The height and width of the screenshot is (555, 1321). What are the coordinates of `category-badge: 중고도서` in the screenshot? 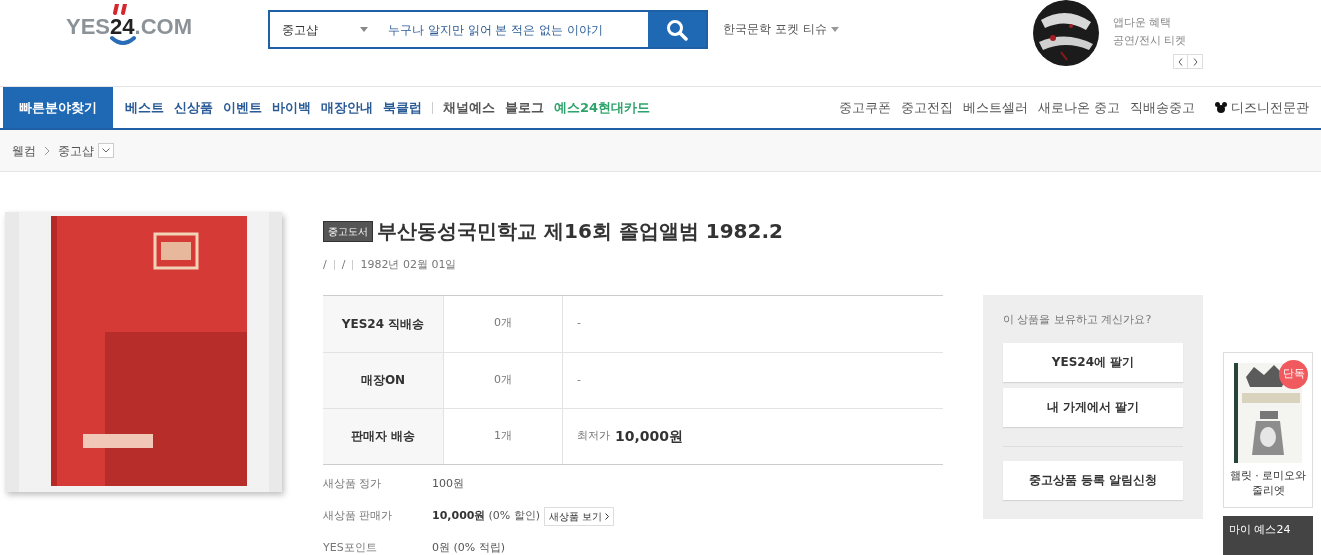 It's located at (348, 231).